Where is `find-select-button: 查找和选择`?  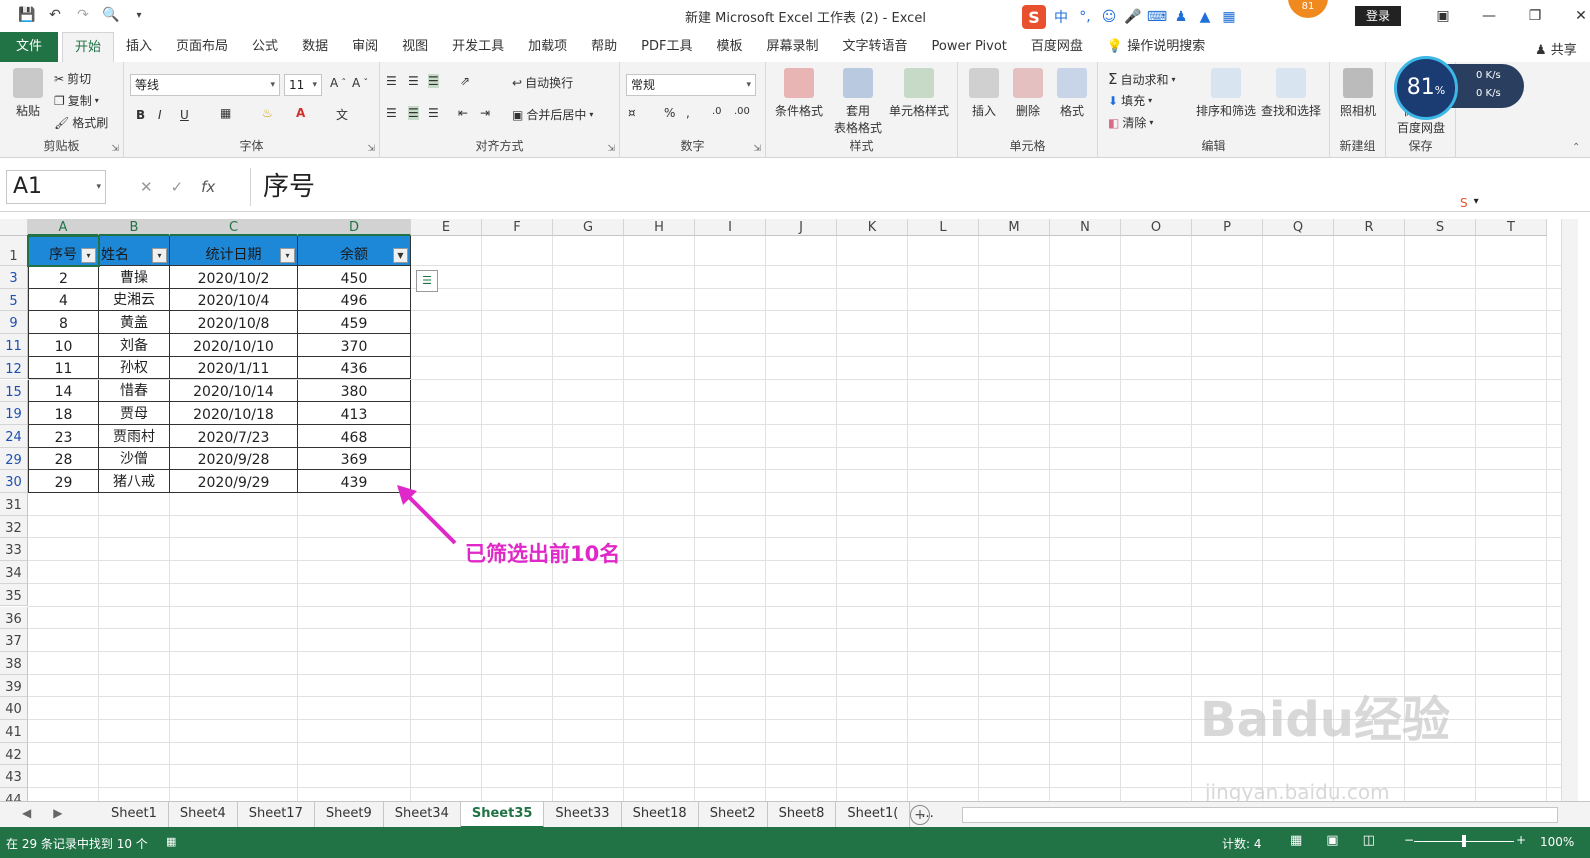
find-select-button: 查找和选择 is located at coordinates (1291, 93).